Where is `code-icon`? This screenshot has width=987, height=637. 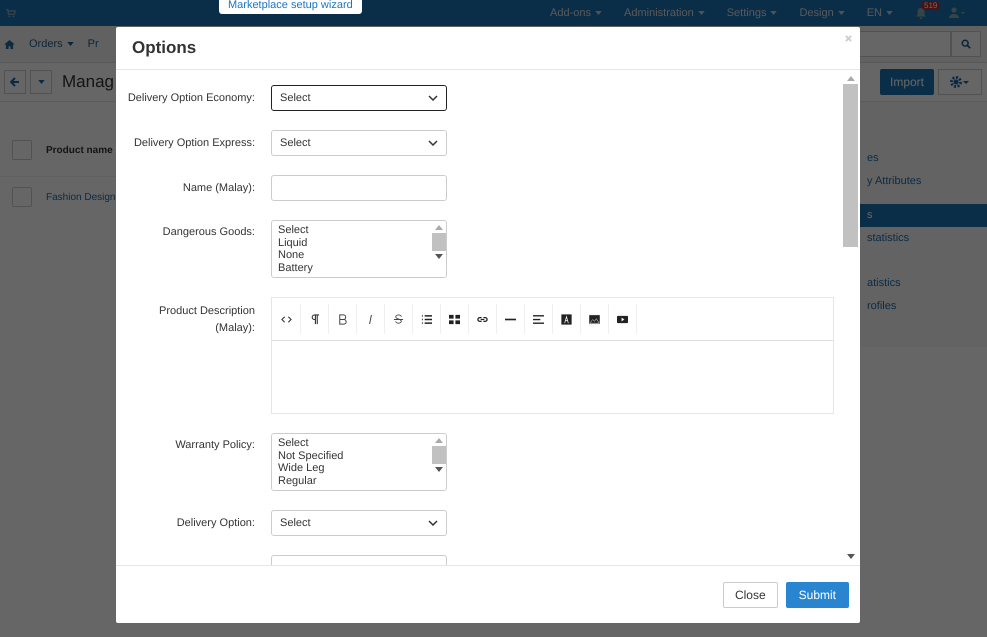
code-icon is located at coordinates (286, 319).